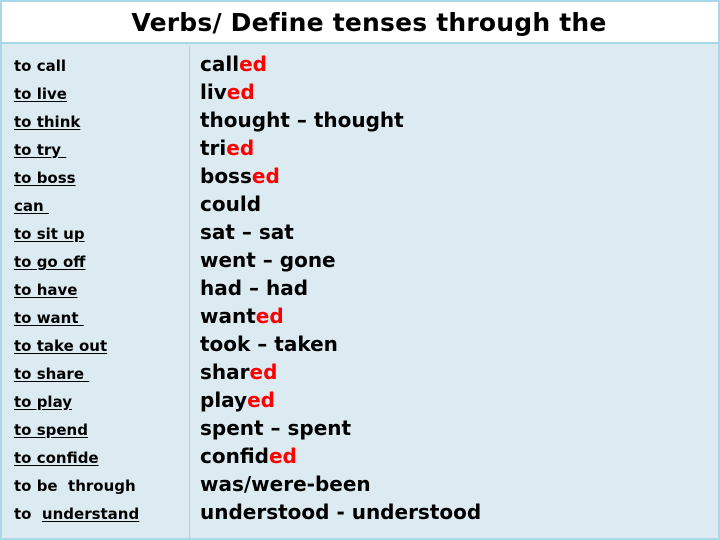 This screenshot has height=540, width=720. Describe the element at coordinates (49, 318) in the screenshot. I see `infinitive-underlined-text: to want` at that location.